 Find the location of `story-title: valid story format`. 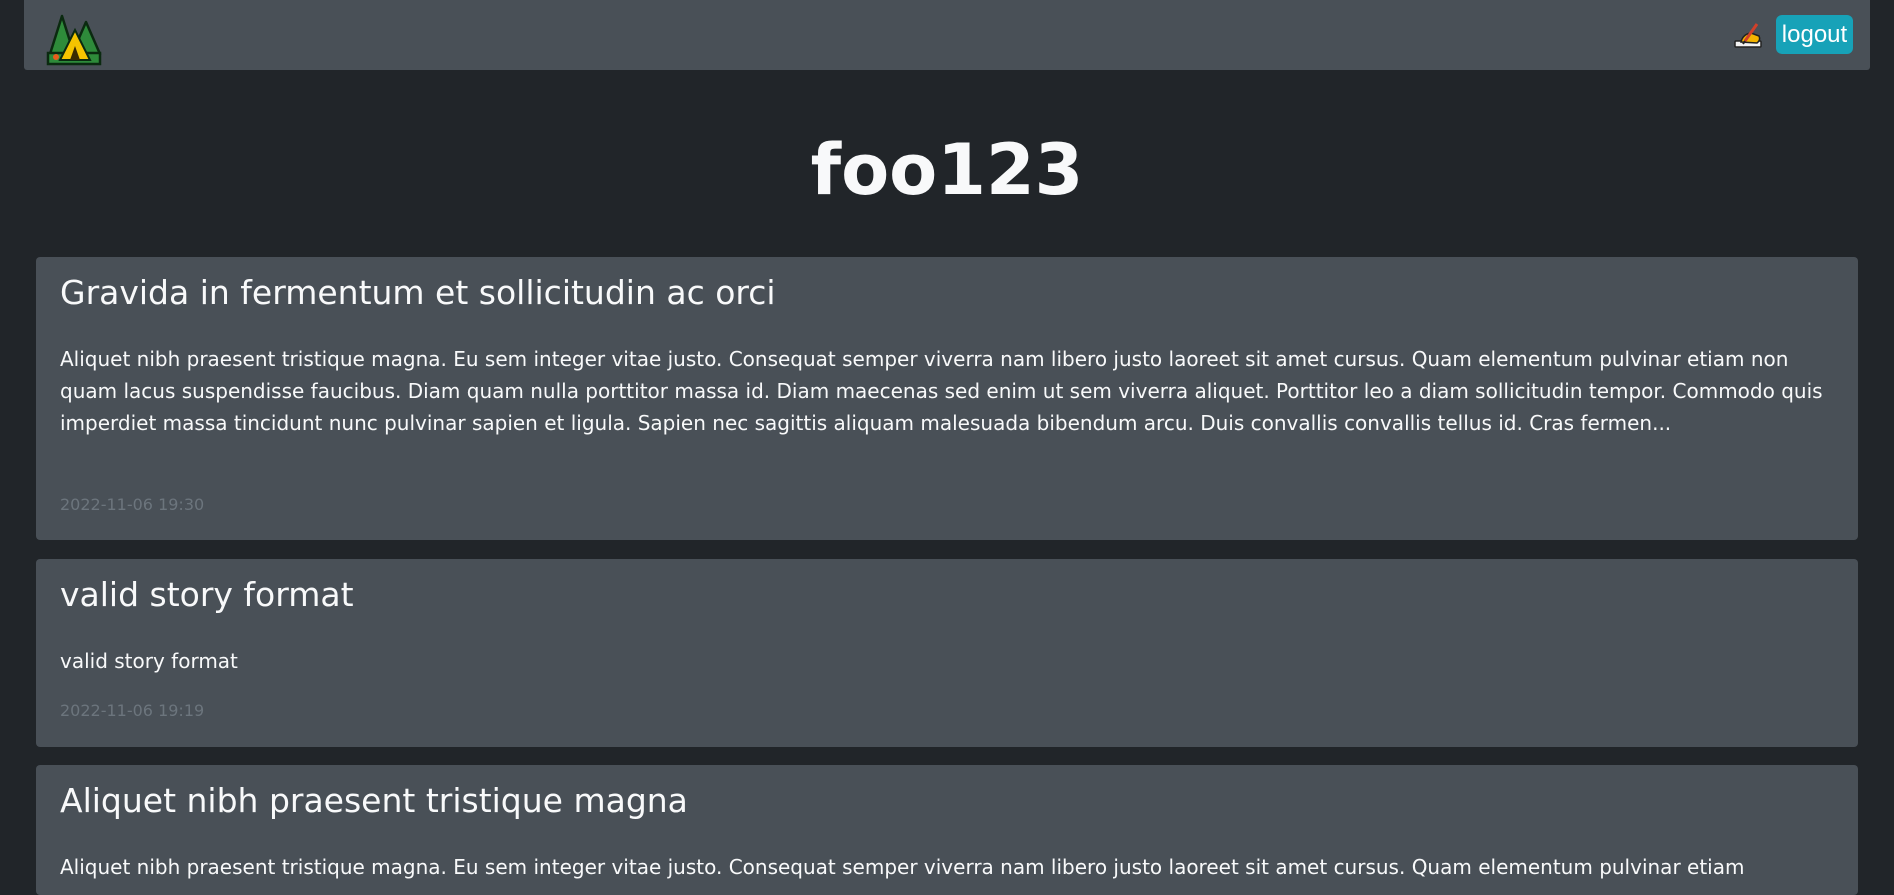

story-title: valid story format is located at coordinates (207, 594).